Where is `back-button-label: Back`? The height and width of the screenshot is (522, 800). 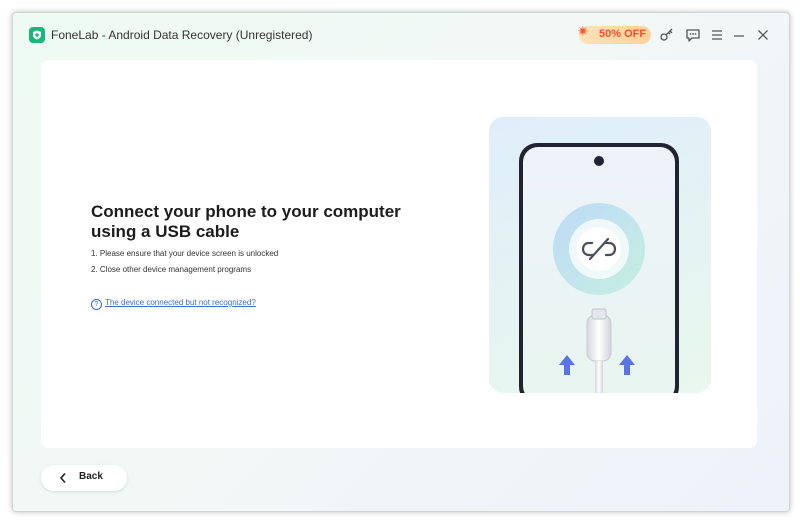 back-button-label: Back is located at coordinates (91, 476).